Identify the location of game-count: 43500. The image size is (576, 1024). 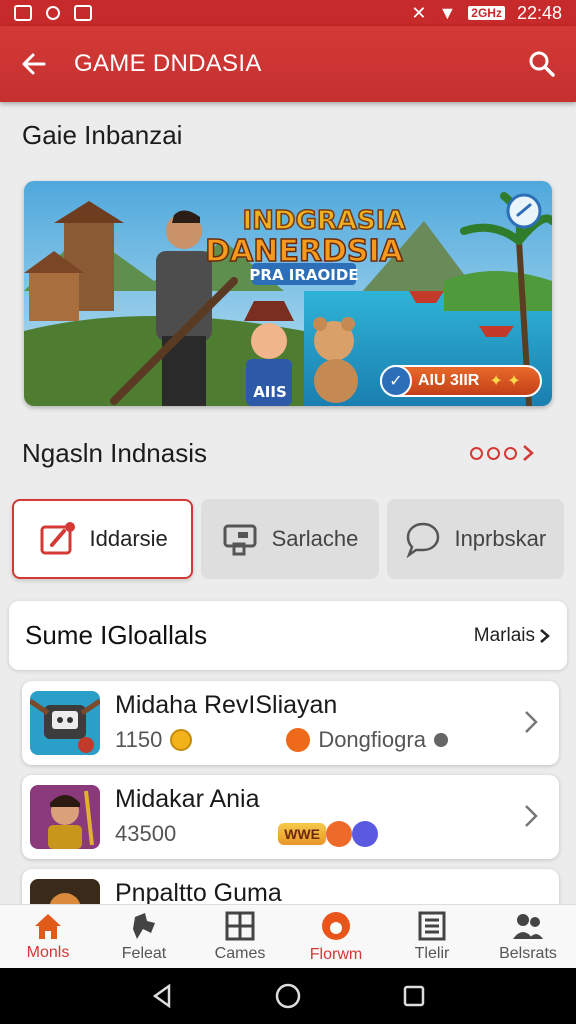
(146, 833).